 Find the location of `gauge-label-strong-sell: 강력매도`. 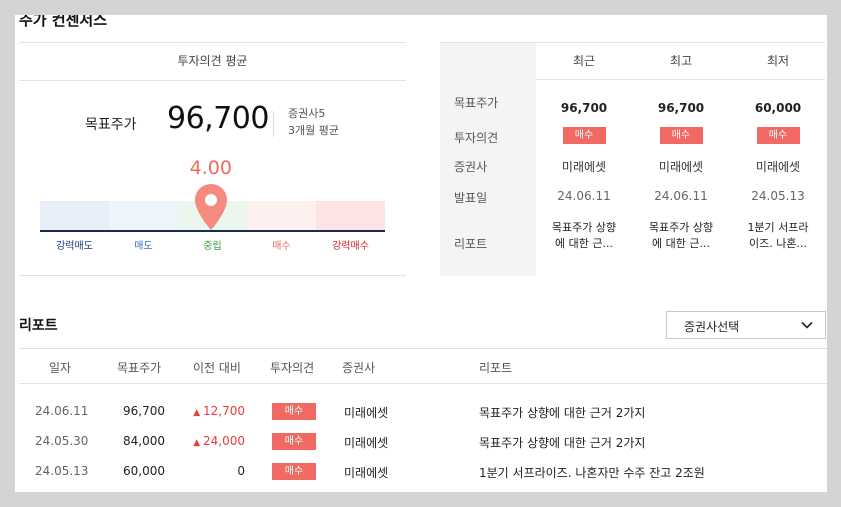

gauge-label-strong-sell: 강력매도 is located at coordinates (74, 246).